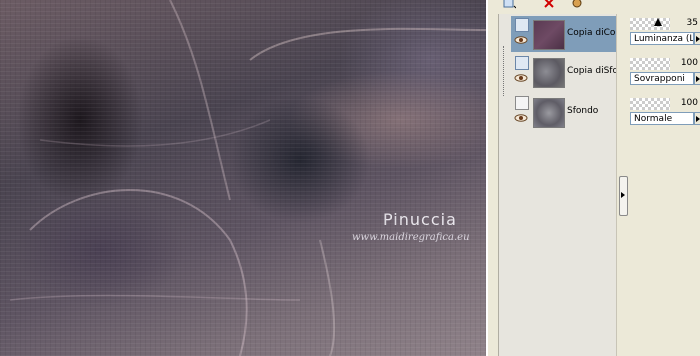 Image resolution: width=700 pixels, height=356 pixels. What do you see at coordinates (623, 196) in the screenshot?
I see `collapse-panel-button` at bounding box center [623, 196].